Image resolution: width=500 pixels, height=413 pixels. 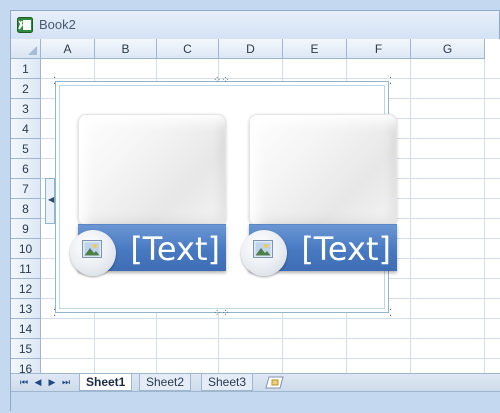 What do you see at coordinates (26, 69) in the screenshot?
I see `row-header-1: 1` at bounding box center [26, 69].